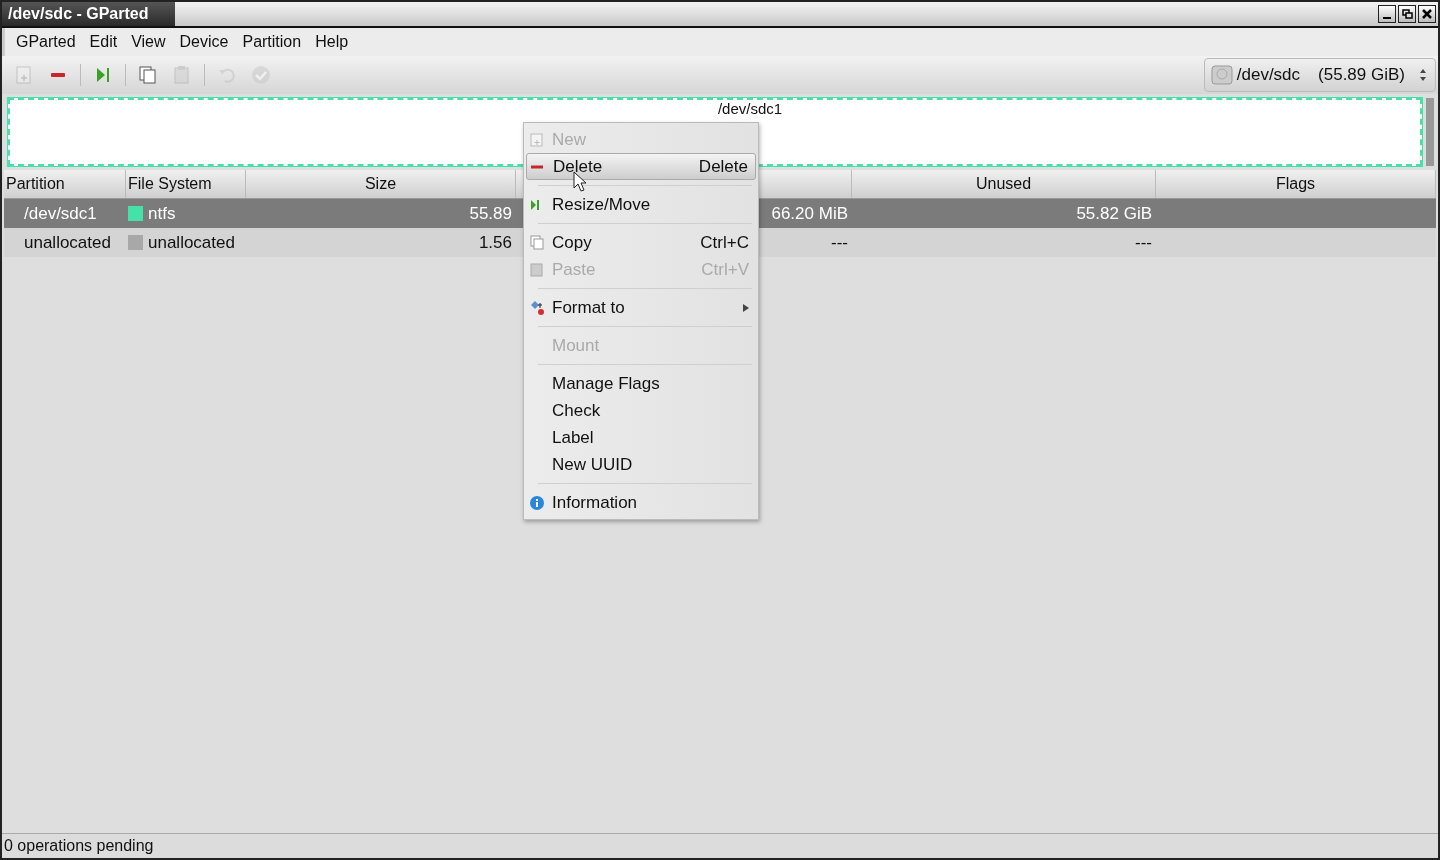  What do you see at coordinates (79, 846) in the screenshot?
I see `status-text: 0 operations pending` at bounding box center [79, 846].